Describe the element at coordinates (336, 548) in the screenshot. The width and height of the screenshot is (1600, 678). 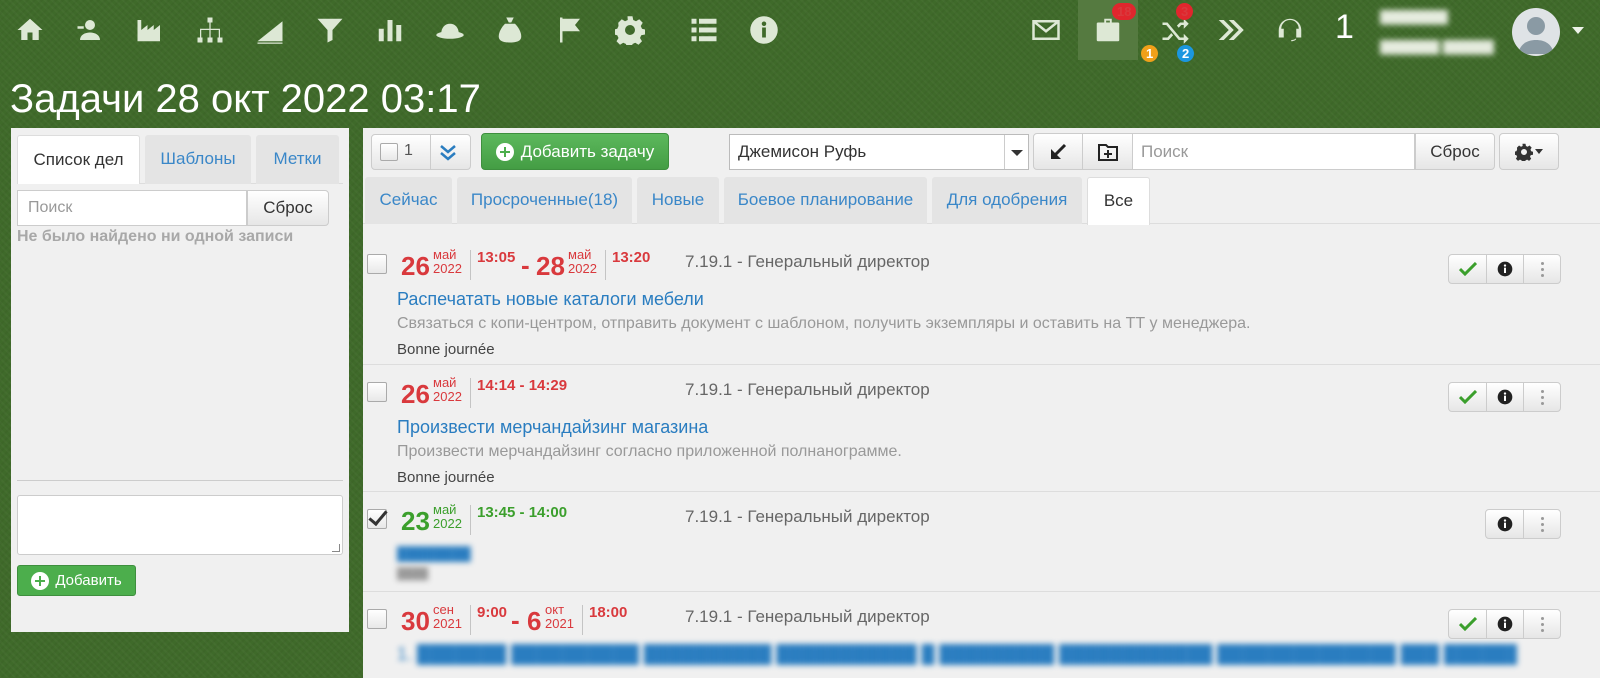
I see `resize-grip-icon` at that location.